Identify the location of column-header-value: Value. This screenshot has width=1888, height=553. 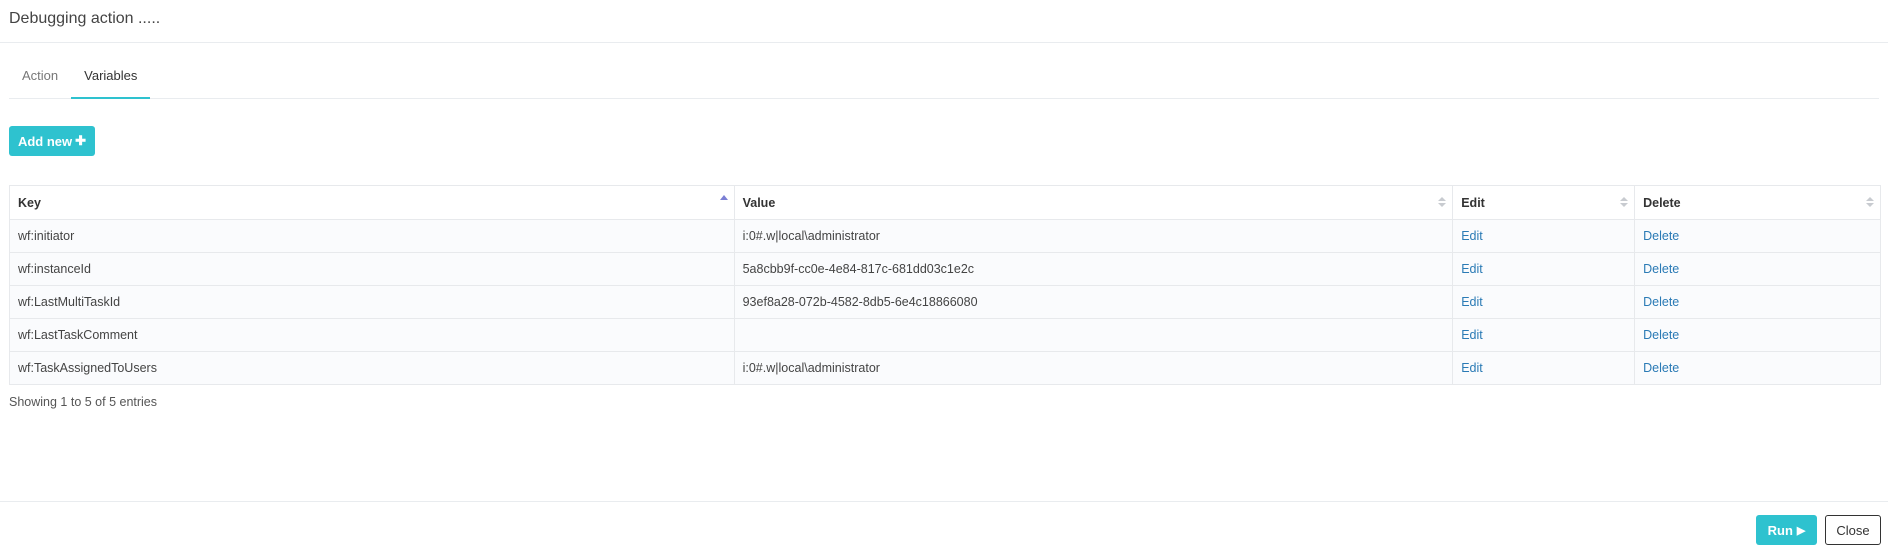
(1093, 202).